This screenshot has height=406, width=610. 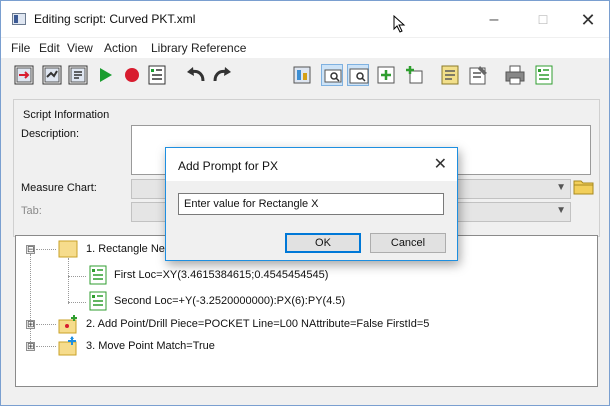 What do you see at coordinates (198, 48) in the screenshot?
I see `menu-library-reference: Library Reference` at bounding box center [198, 48].